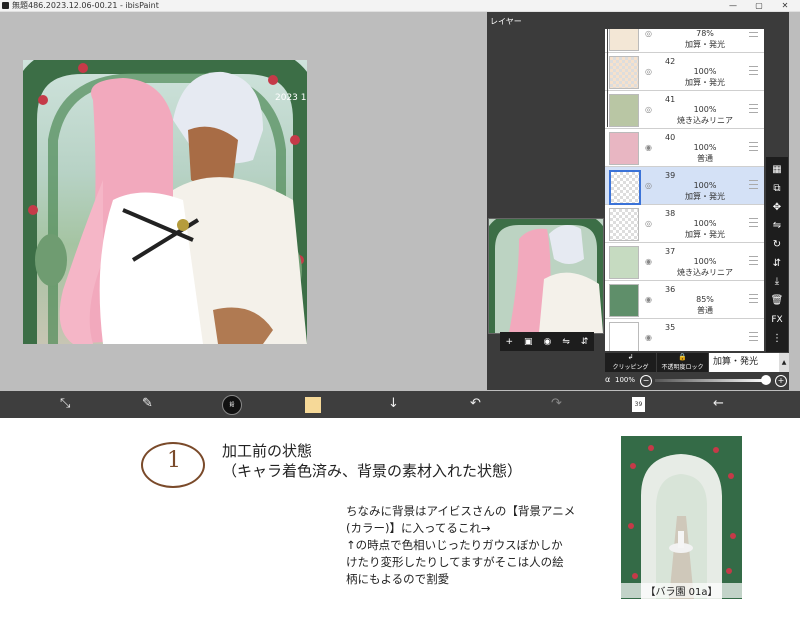 Image resolution: width=800 pixels, height=617 pixels. I want to click on layer-blend-mode: 普通, so click(705, 158).